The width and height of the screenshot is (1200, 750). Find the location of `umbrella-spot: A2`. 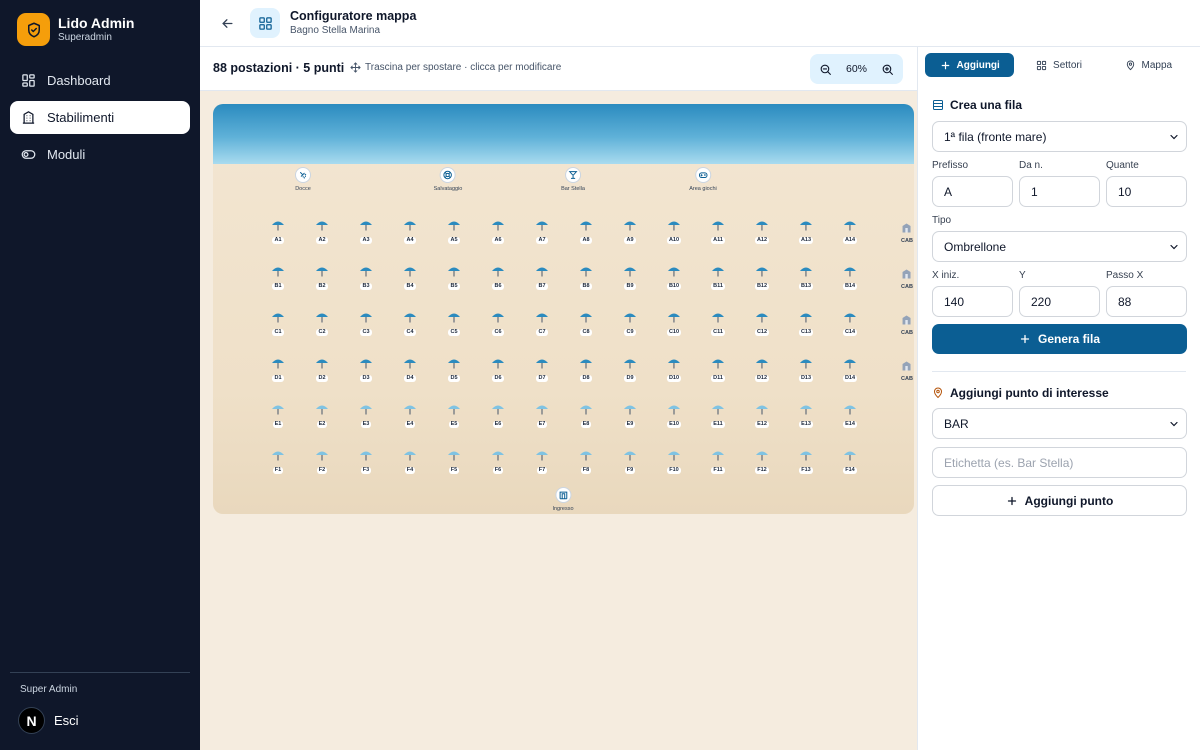

umbrella-spot: A2 is located at coordinates (322, 231).